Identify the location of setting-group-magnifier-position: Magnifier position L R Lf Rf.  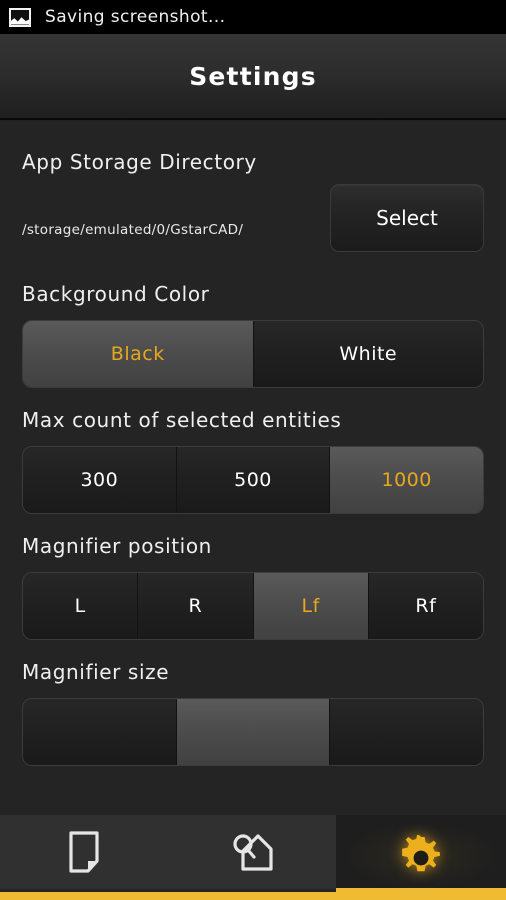
(253, 587).